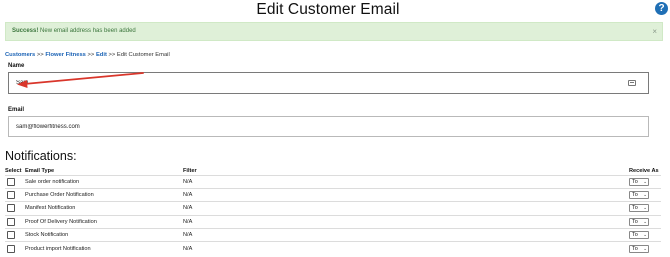 Image resolution: width=670 pixels, height=257 pixels. I want to click on header-email-type: Email Type, so click(40, 171).